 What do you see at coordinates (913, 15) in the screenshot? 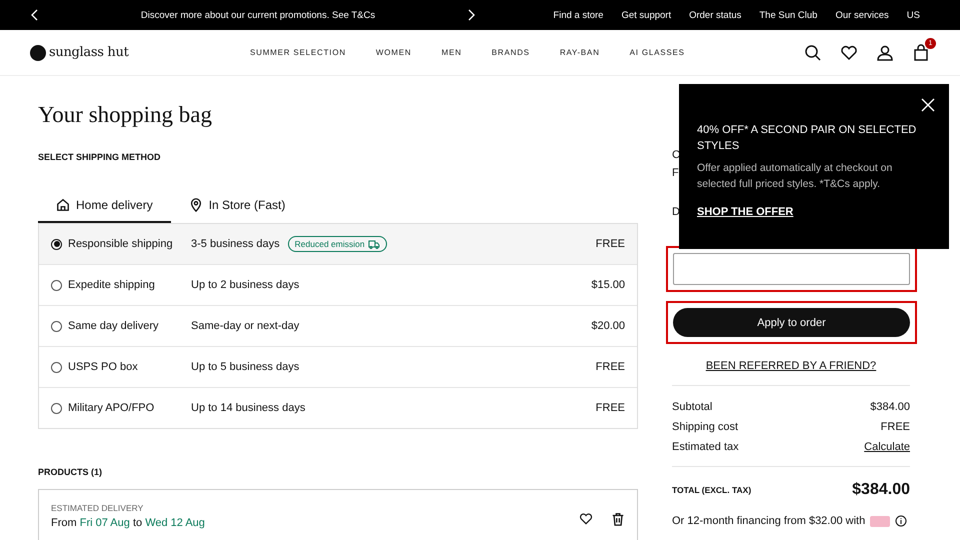
I see `top-link: US` at bounding box center [913, 15].